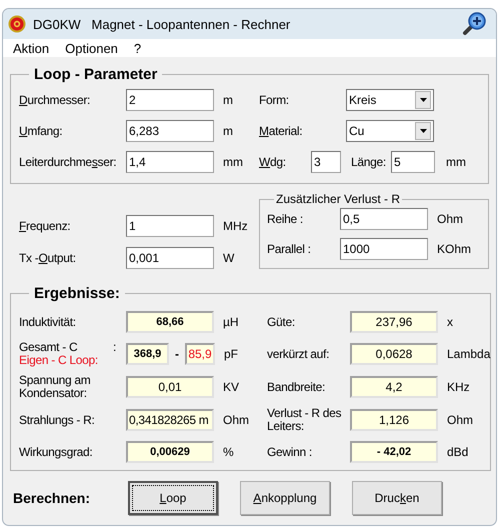 The width and height of the screenshot is (500, 530). Describe the element at coordinates (95, 74) in the screenshot. I see `group-title: Loop - Parameter` at that location.